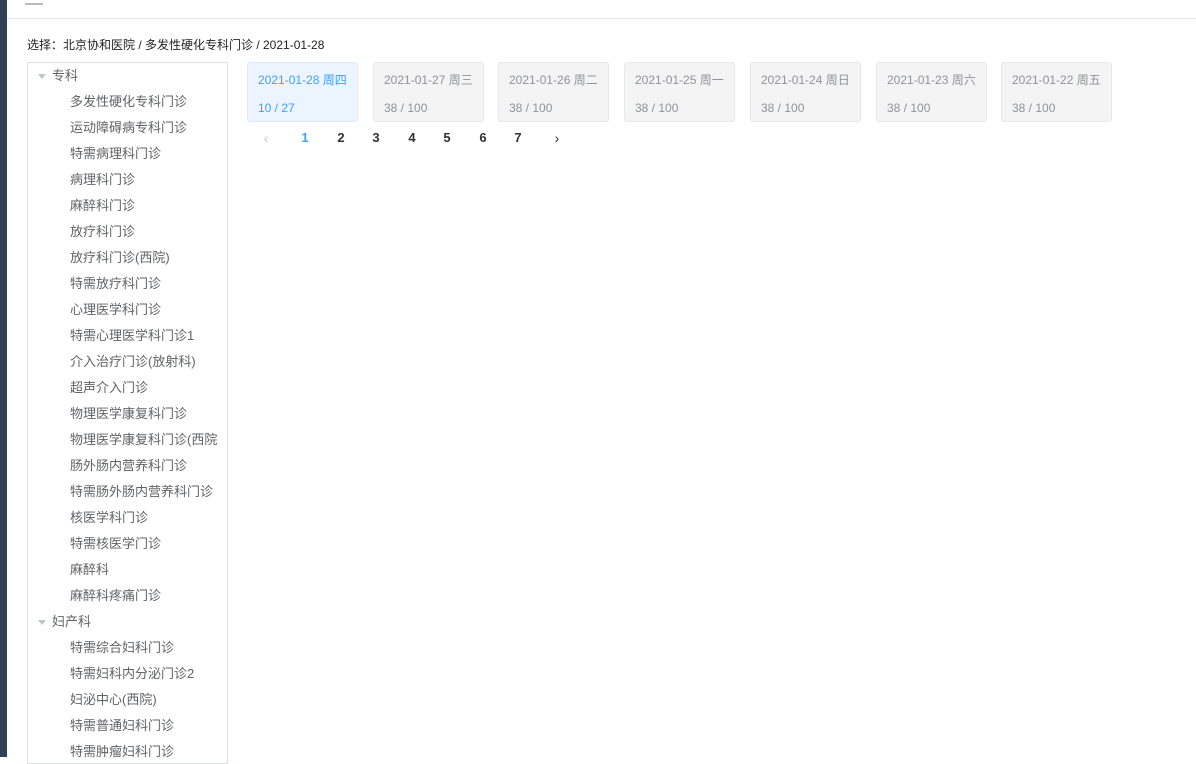 The width and height of the screenshot is (1196, 764). What do you see at coordinates (127, 388) in the screenshot?
I see `tree-leaf: 超声介入门诊` at bounding box center [127, 388].